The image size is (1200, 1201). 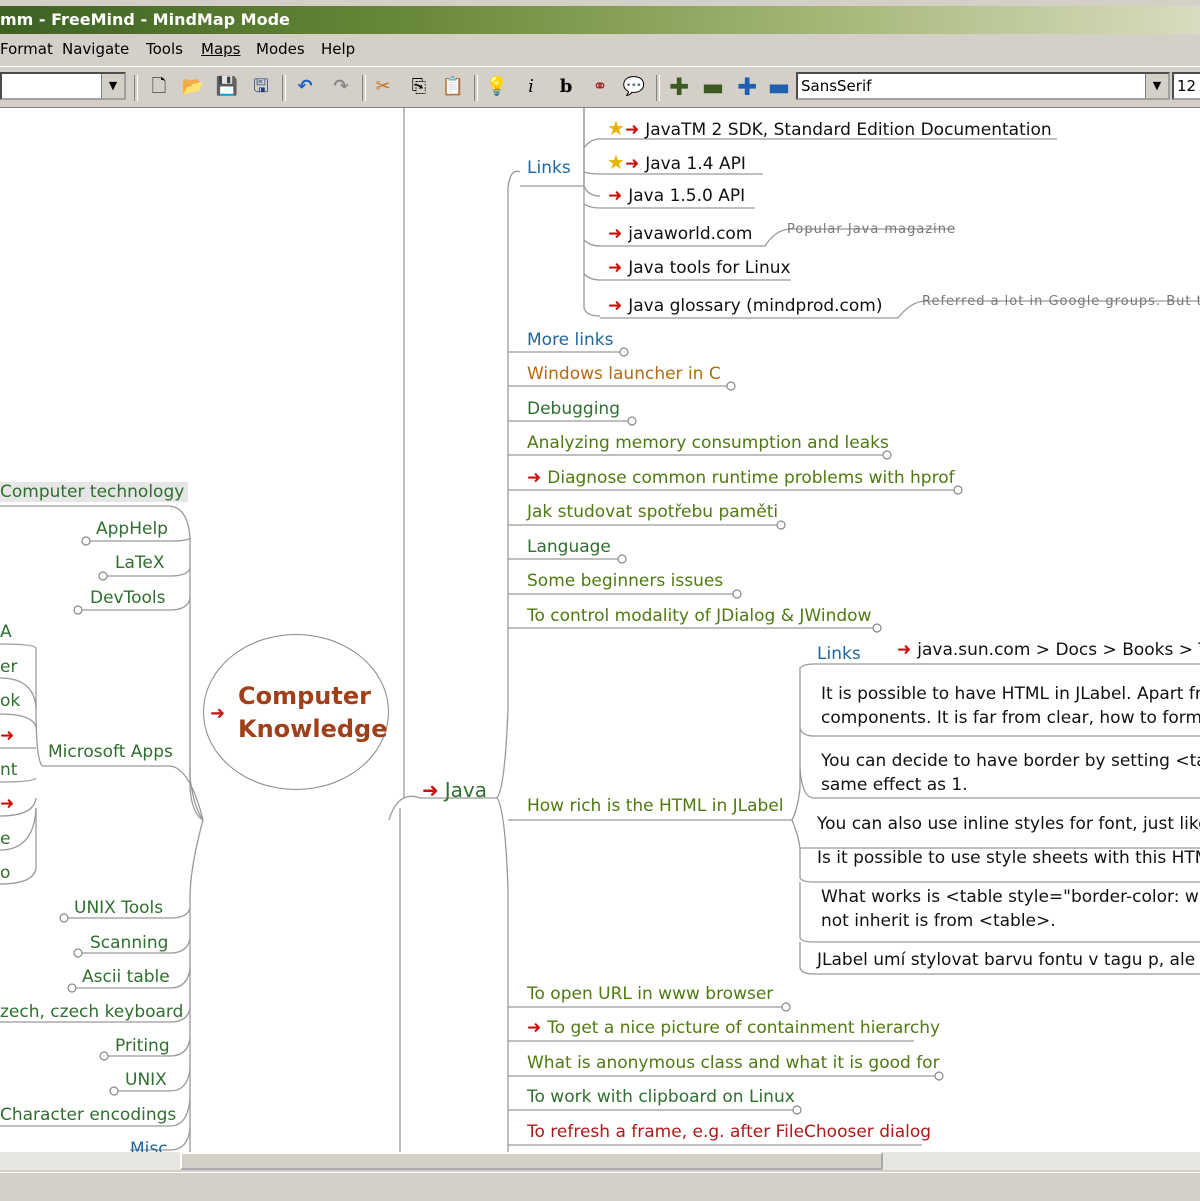 What do you see at coordinates (708, 443) in the screenshot?
I see `analyzing-memory-node: Analyzing memory consumption and leaks` at bounding box center [708, 443].